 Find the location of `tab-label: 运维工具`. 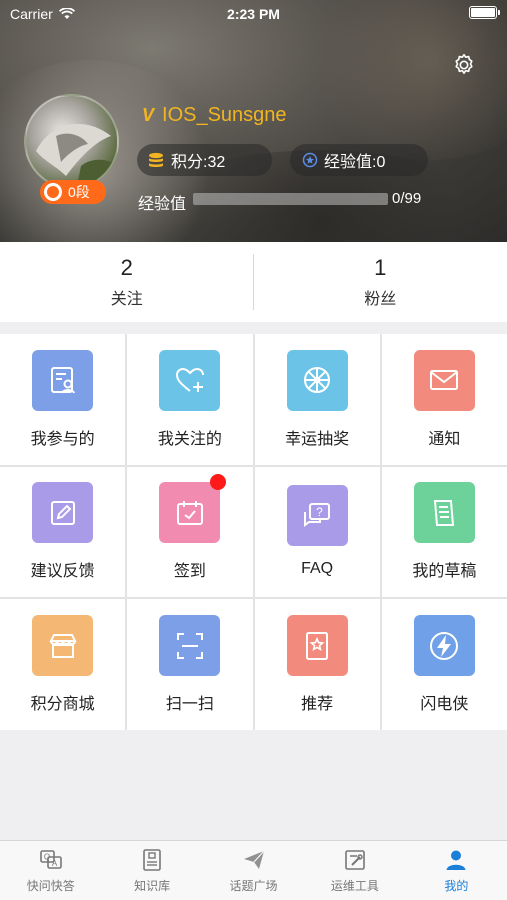

tab-label: 运维工具 is located at coordinates (354, 885).